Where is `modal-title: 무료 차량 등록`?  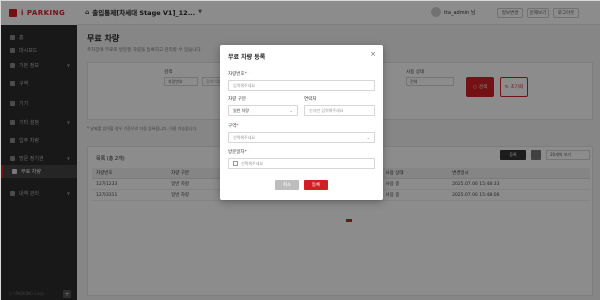
modal-title: 무료 차량 등록 is located at coordinates (247, 57).